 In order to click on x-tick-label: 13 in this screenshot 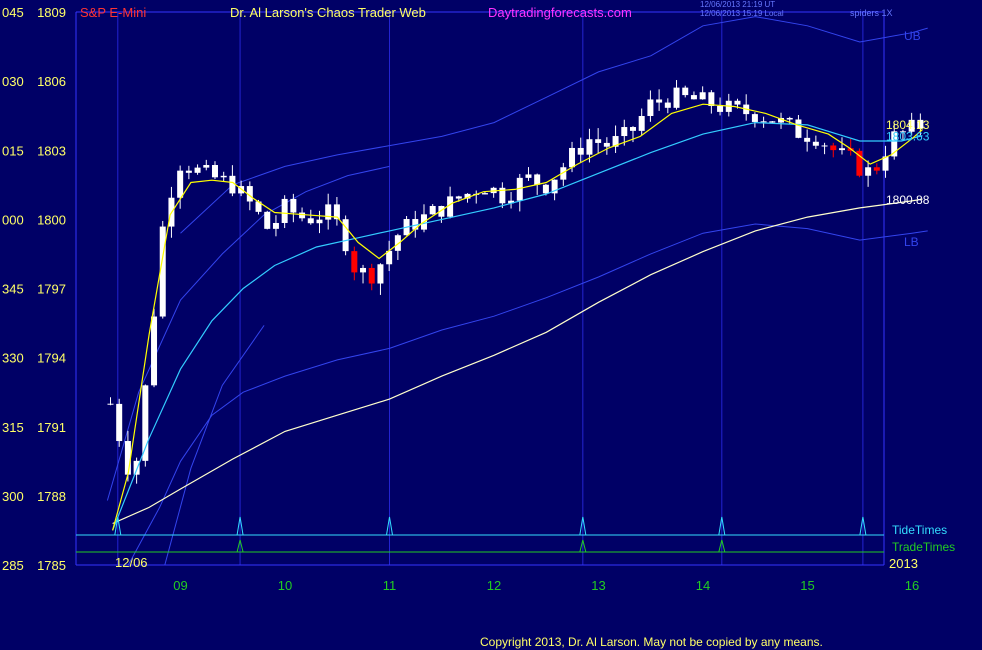, I will do `click(598, 585)`.